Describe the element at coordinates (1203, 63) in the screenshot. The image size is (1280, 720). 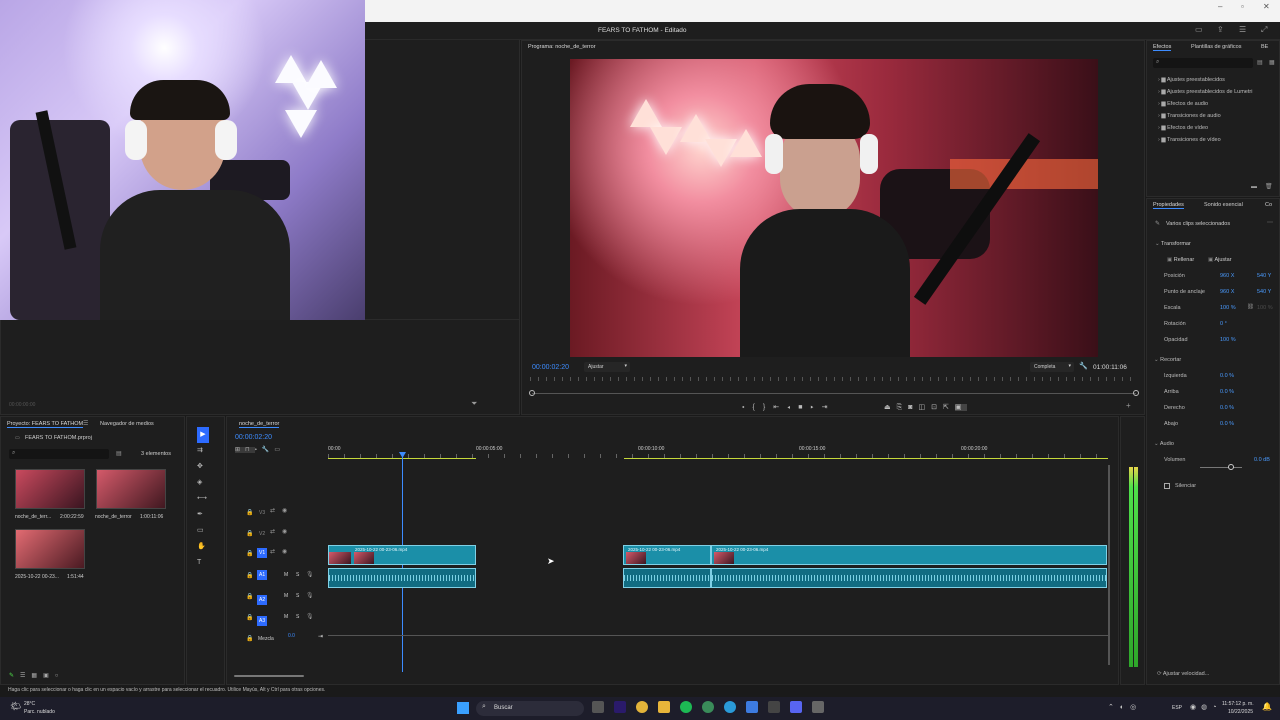
I see `effects-search-input: ⌕` at that location.